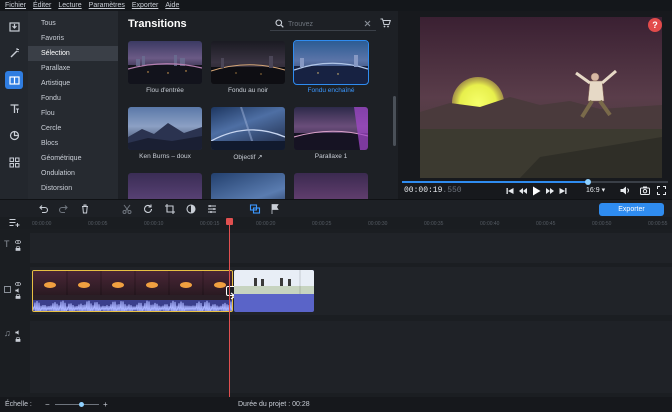 The image size is (672, 412). I want to click on playback-progress, so click(535, 182).